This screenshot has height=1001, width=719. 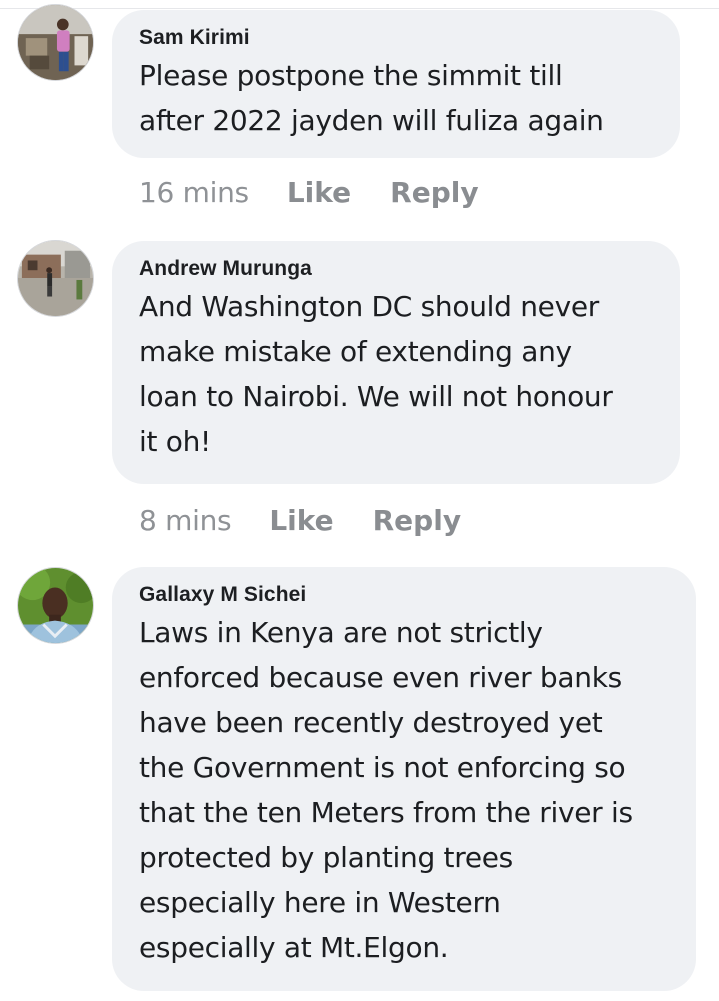 What do you see at coordinates (396, 39) in the screenshot?
I see `comment-author: Sam Kirimi` at bounding box center [396, 39].